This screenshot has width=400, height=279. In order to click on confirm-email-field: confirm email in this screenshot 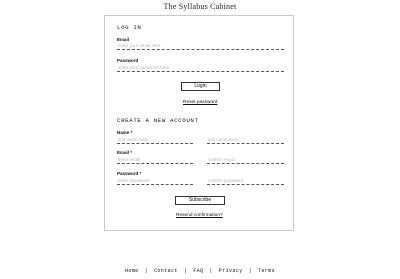, I will do `click(245, 160)`.